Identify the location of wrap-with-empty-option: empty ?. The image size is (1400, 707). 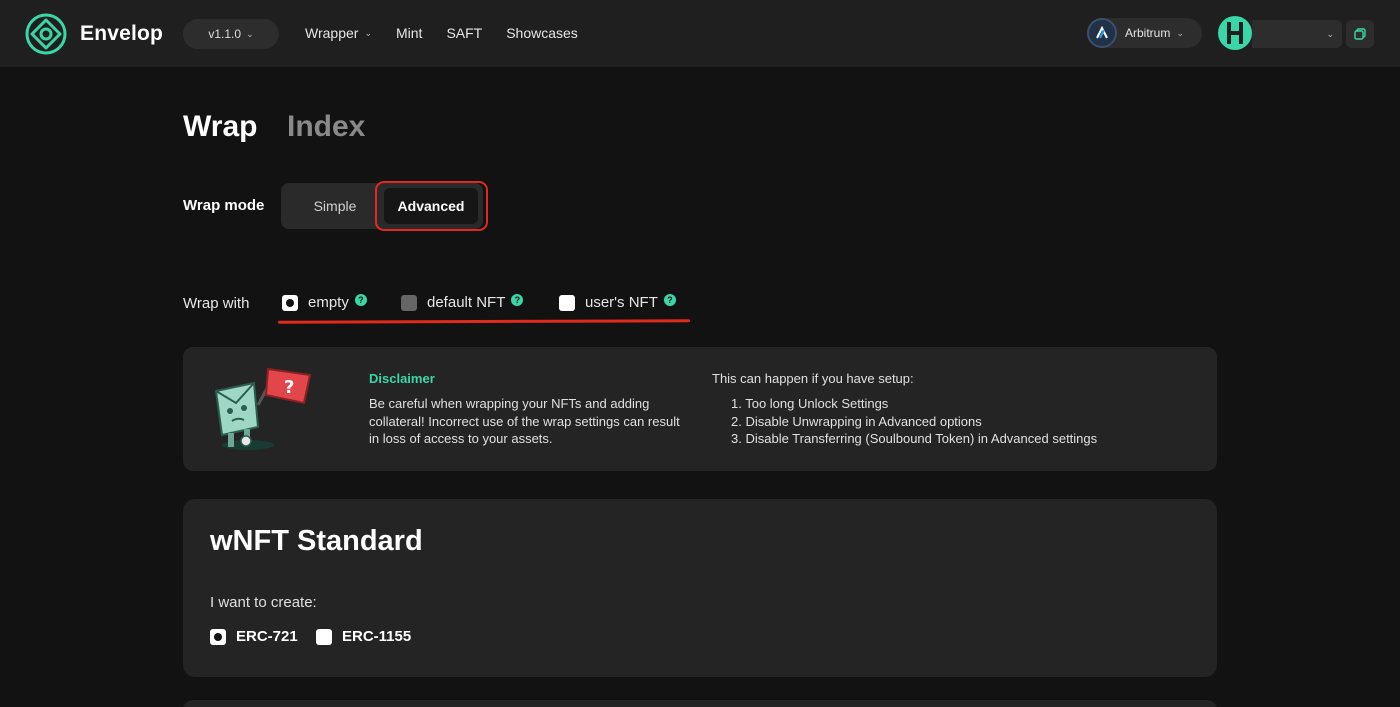
(324, 302).